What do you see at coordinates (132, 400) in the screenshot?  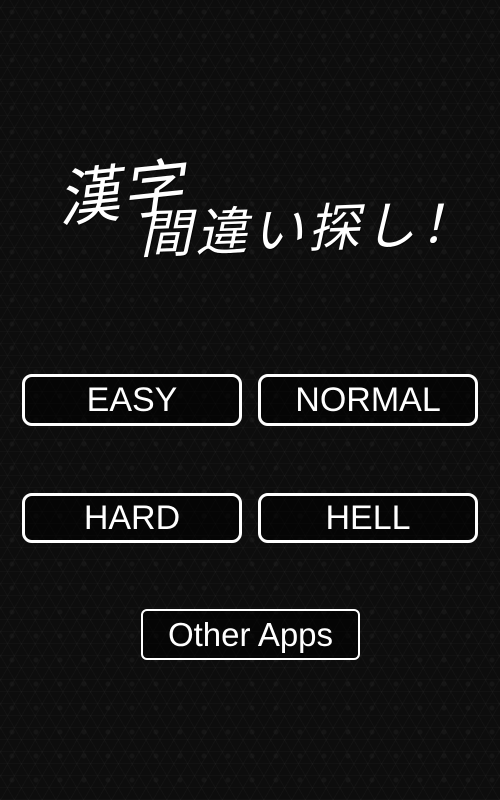 I see `easy-button: EASY` at bounding box center [132, 400].